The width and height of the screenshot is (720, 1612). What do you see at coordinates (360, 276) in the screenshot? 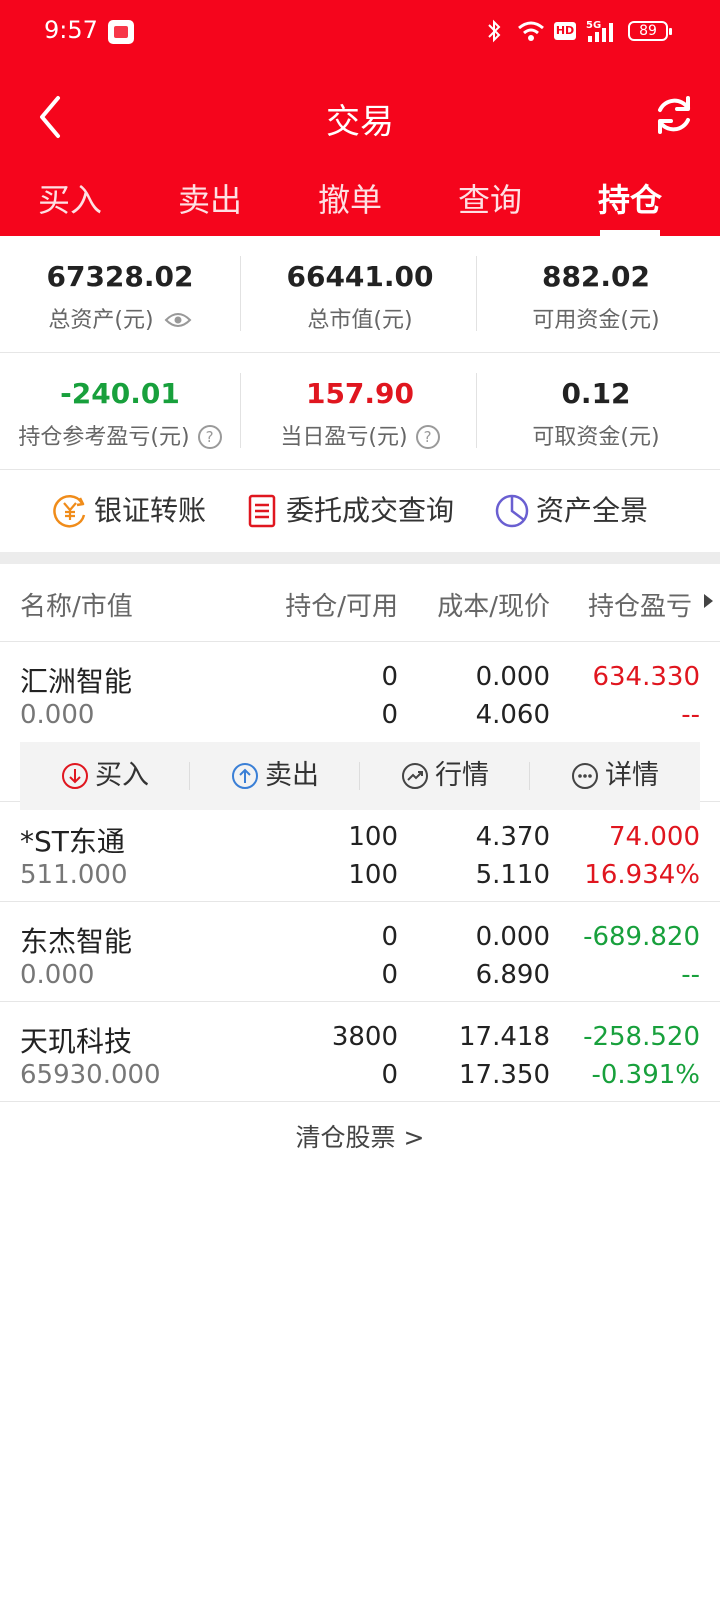
I see `market-value-value: 66441.00` at bounding box center [360, 276].